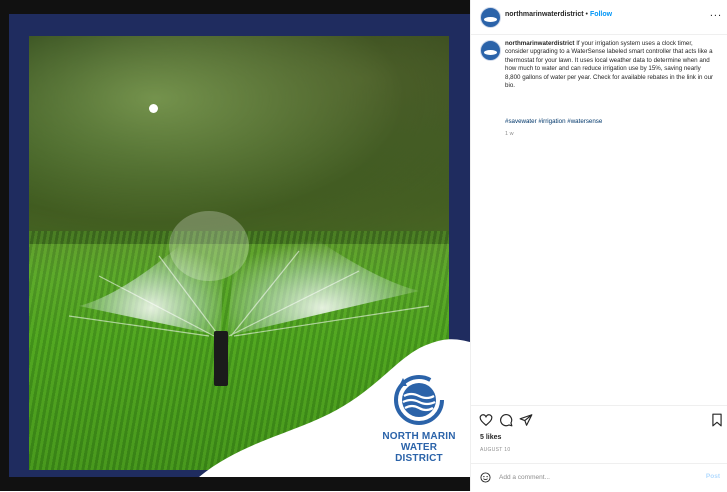  I want to click on paper-plane-icon, so click(526, 420).